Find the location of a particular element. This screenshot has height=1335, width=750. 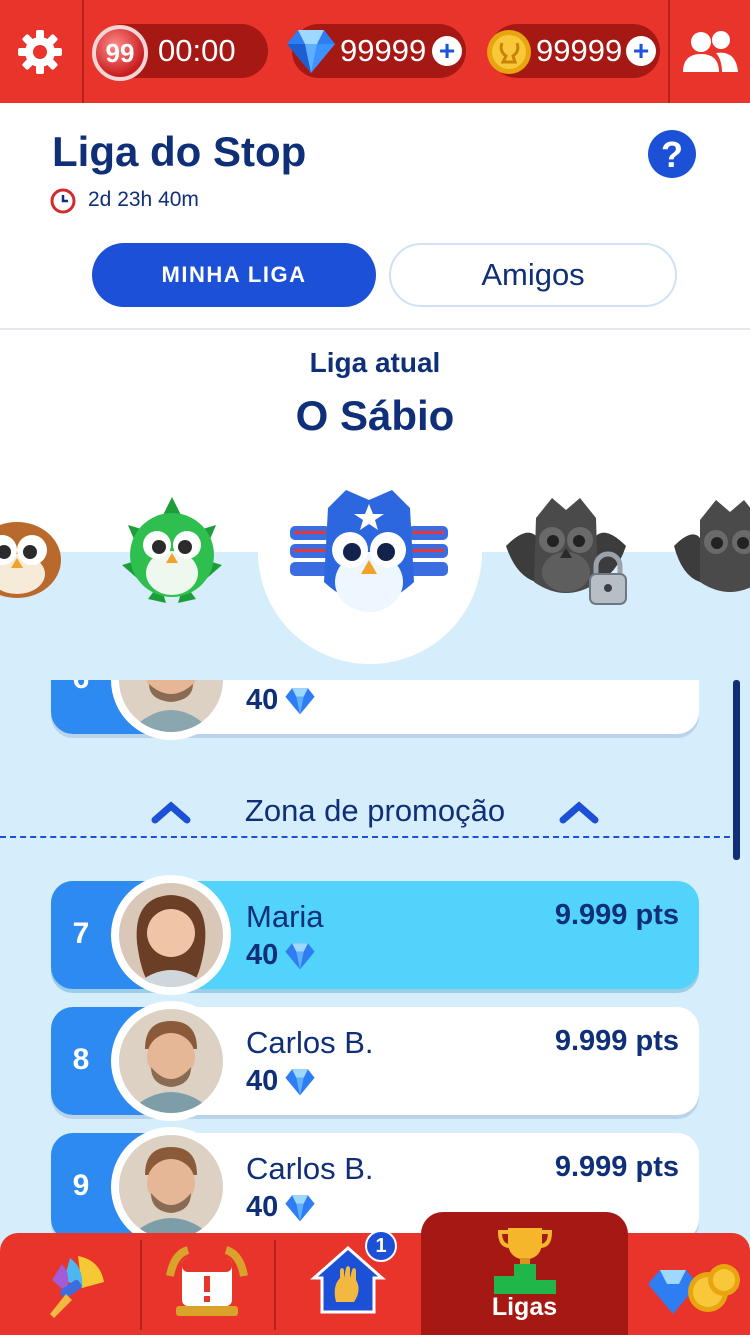

owl-blue-current-badge is located at coordinates (369, 551).